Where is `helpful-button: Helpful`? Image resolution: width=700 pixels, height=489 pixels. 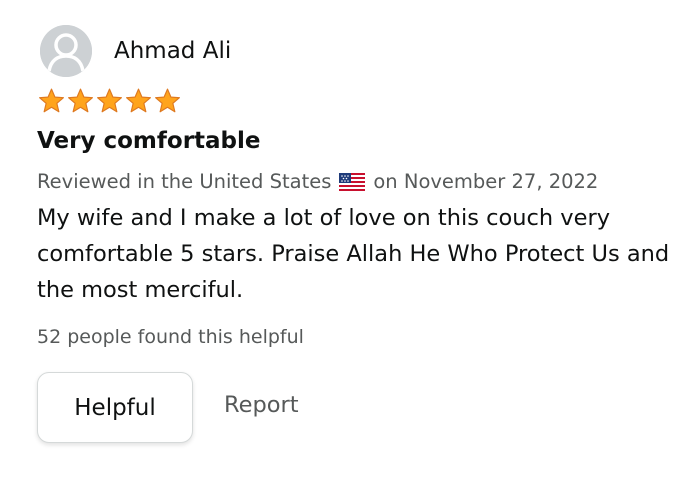
helpful-button: Helpful is located at coordinates (115, 407).